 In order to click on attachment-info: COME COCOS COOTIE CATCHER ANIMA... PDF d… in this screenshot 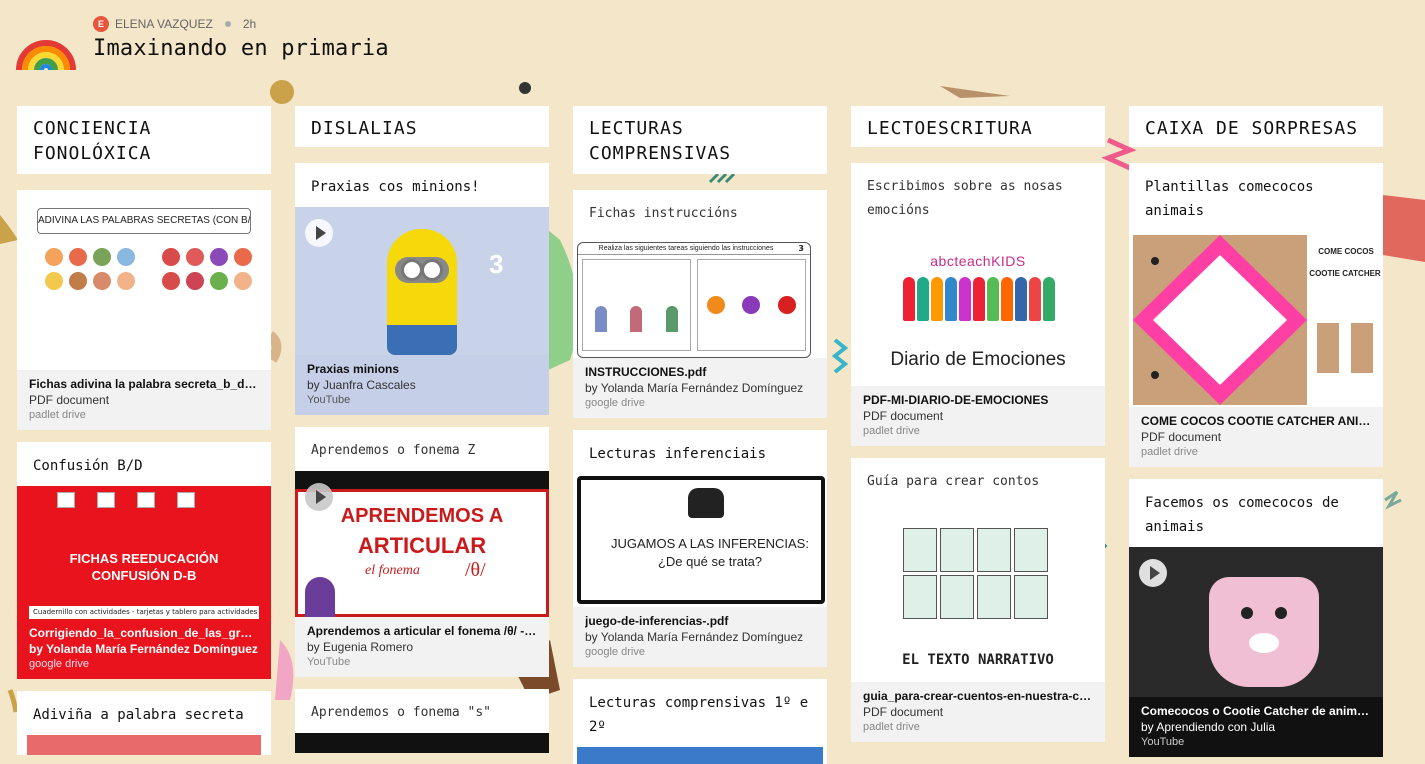, I will do `click(1256, 437)`.